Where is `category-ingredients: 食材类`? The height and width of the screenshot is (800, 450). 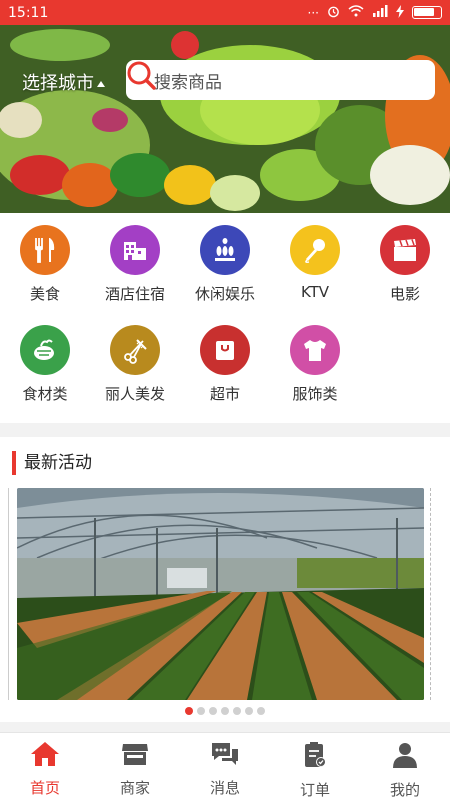 category-ingredients: 食材类 is located at coordinates (45, 364).